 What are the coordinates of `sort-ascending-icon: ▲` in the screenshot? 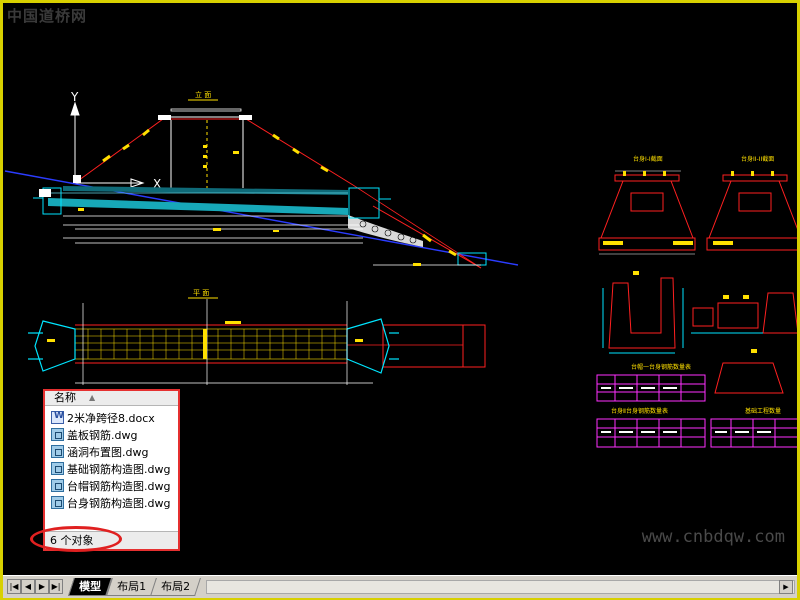 It's located at (92, 397).